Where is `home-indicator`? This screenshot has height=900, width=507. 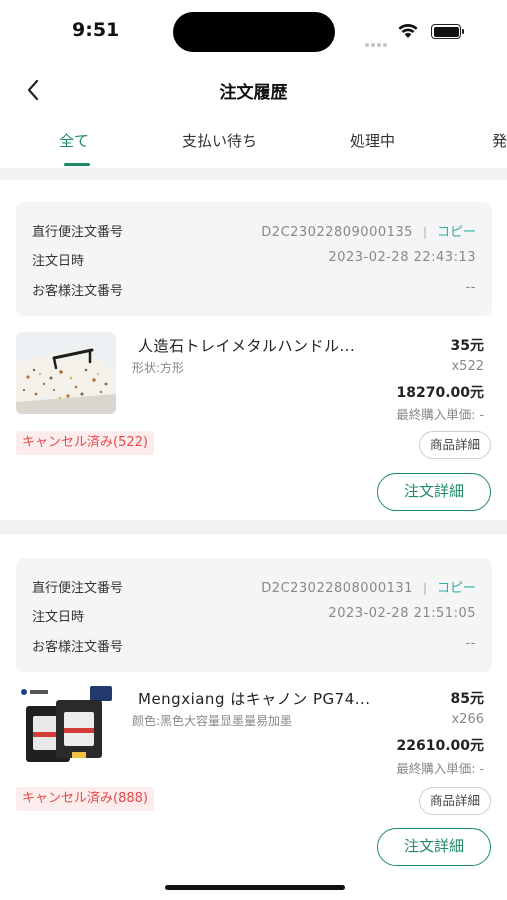
home-indicator is located at coordinates (255, 887).